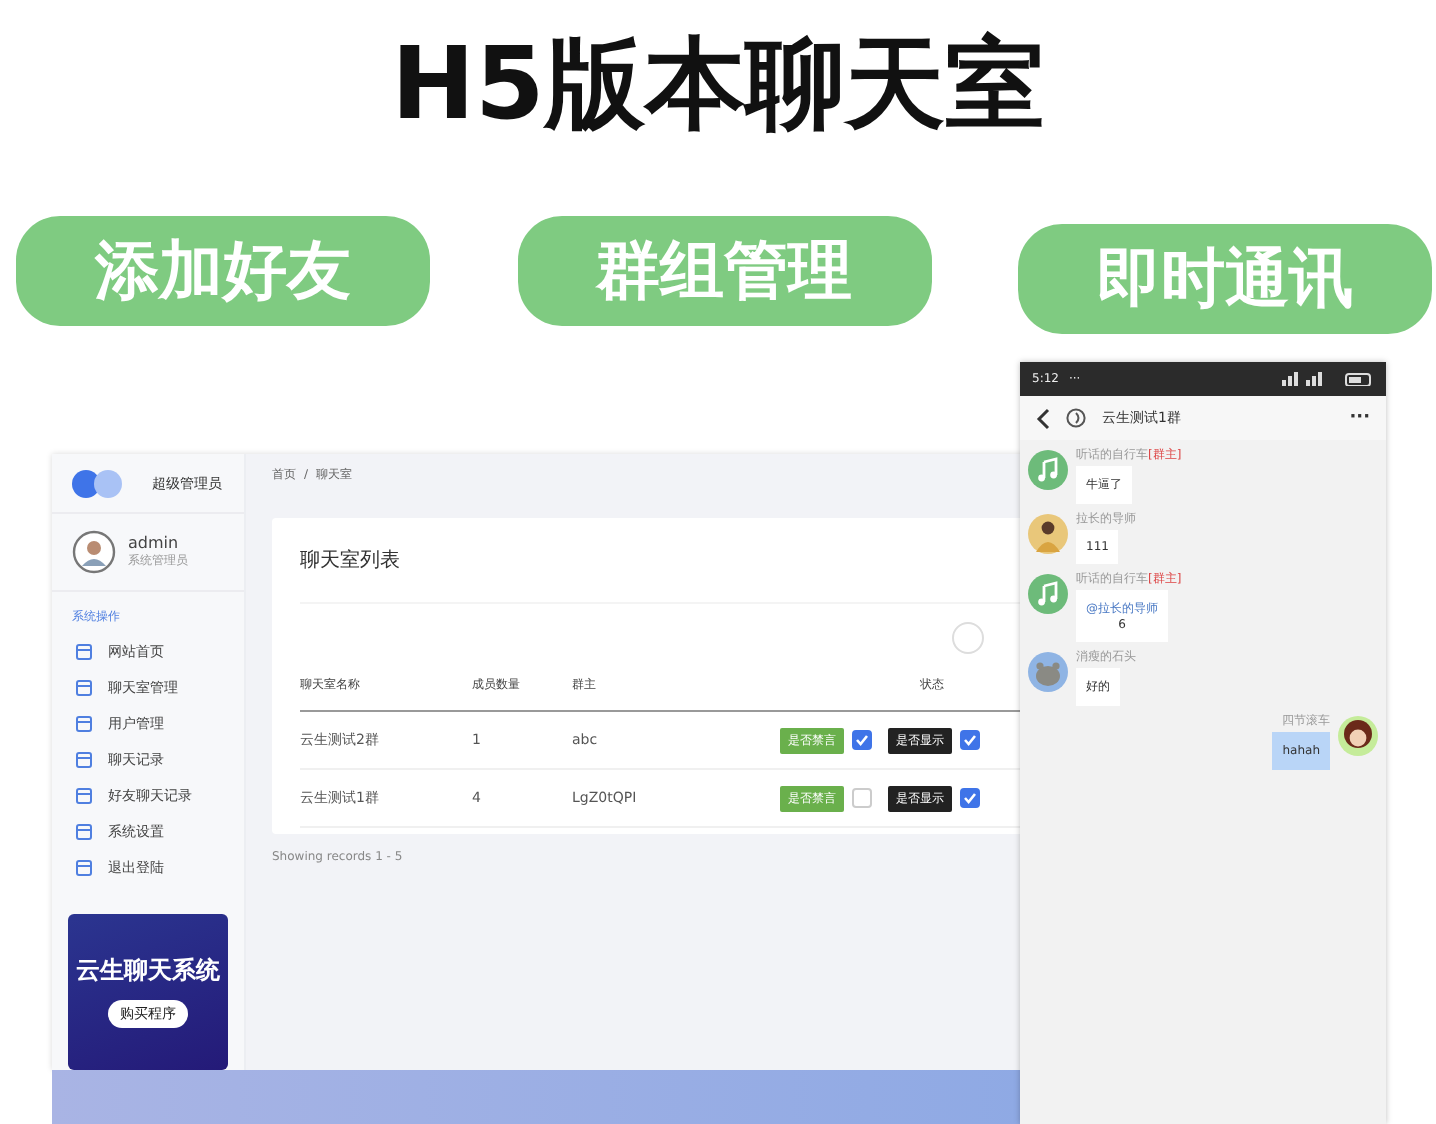 The height and width of the screenshot is (1124, 1436). I want to click on user-name: admin, so click(154, 543).